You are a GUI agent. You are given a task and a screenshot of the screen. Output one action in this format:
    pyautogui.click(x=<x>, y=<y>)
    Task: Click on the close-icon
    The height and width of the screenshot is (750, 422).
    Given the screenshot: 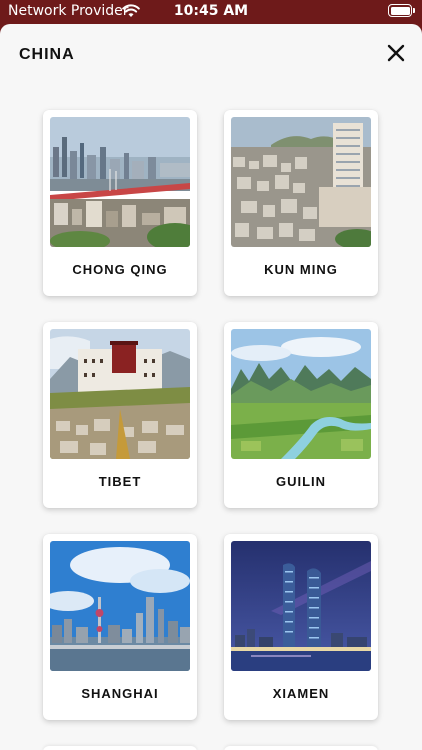 What is the action you would take?
    pyautogui.click(x=396, y=53)
    